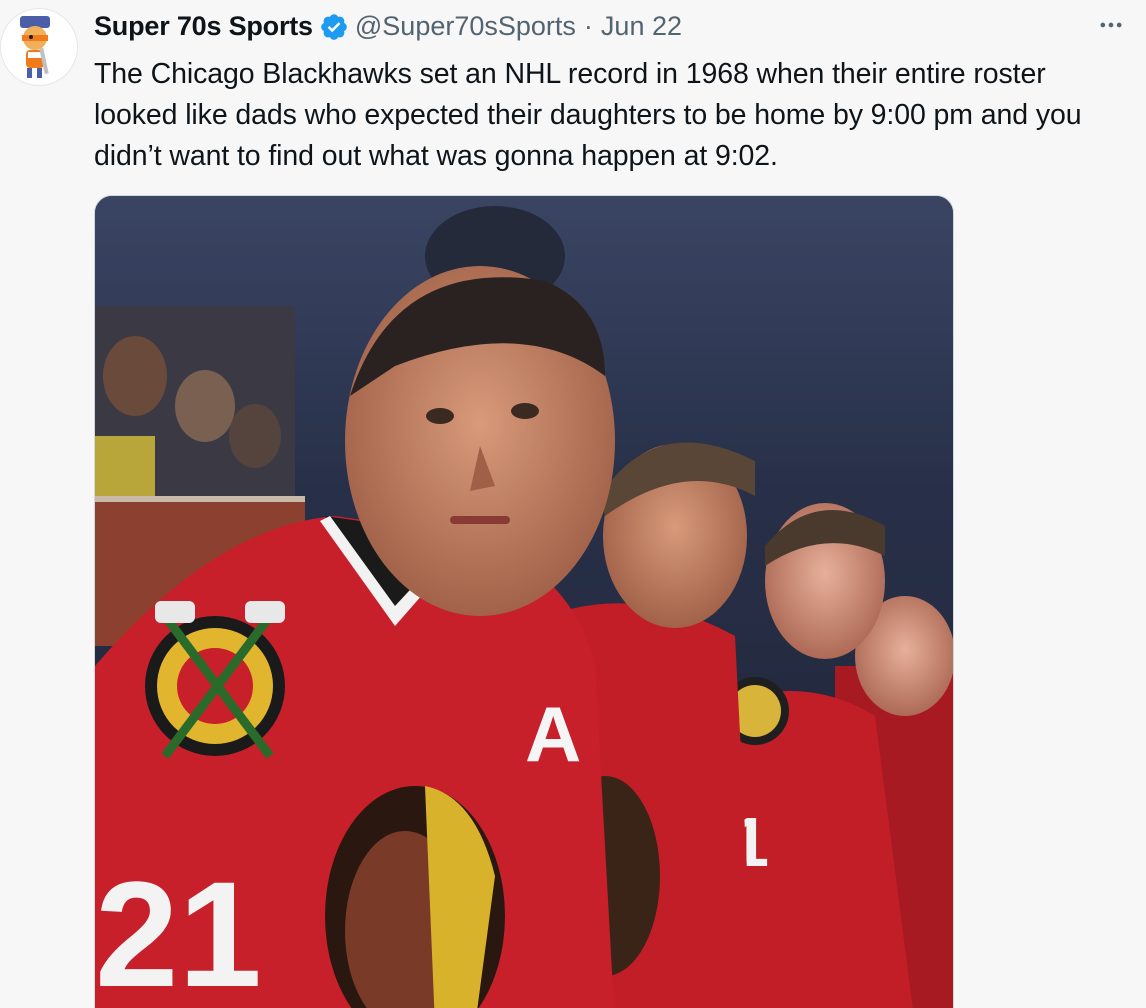 The width and height of the screenshot is (1146, 1008). Describe the element at coordinates (203, 26) in the screenshot. I see `author-display-name: Super 70s Sports` at that location.